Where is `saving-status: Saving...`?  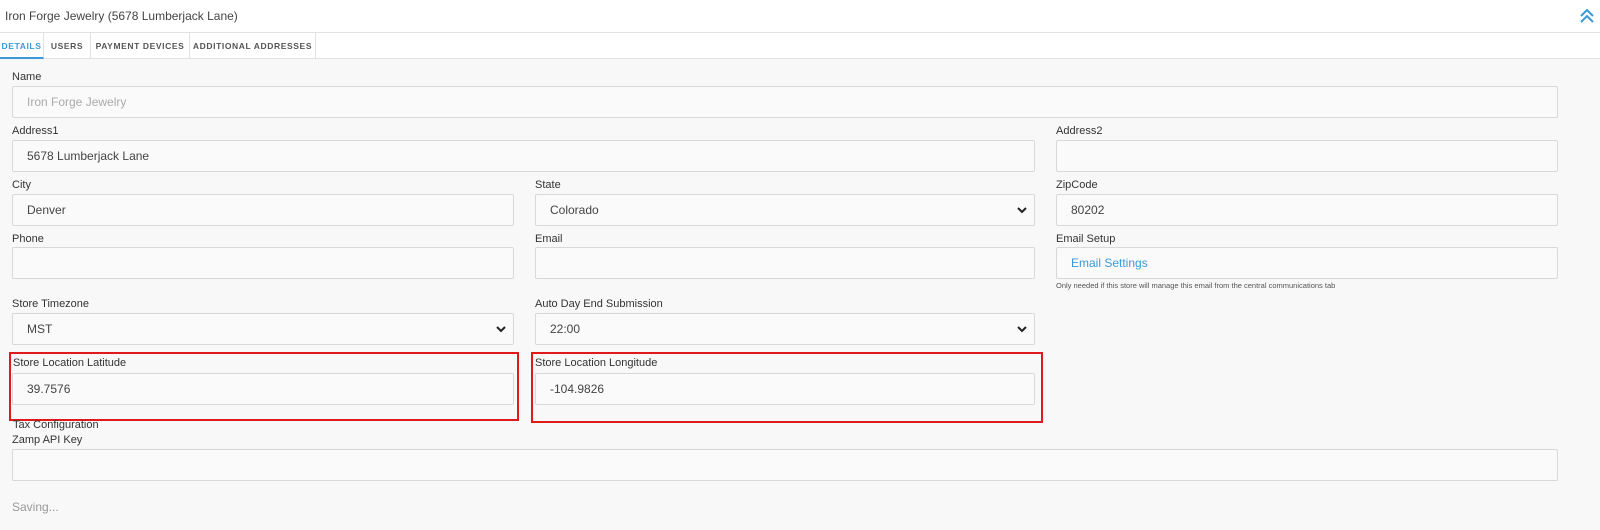 saving-status: Saving... is located at coordinates (35, 507).